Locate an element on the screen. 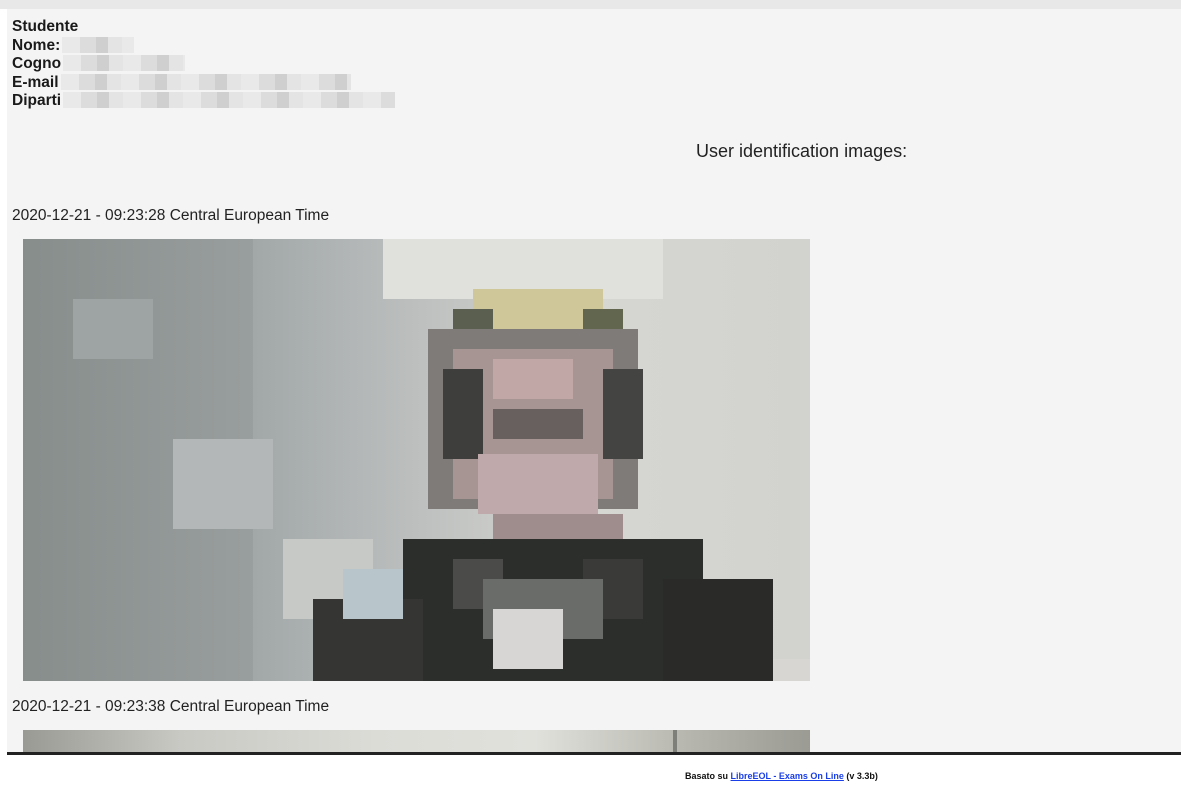 The width and height of the screenshot is (1181, 796). student-email-row: E-mail is located at coordinates (203, 83).